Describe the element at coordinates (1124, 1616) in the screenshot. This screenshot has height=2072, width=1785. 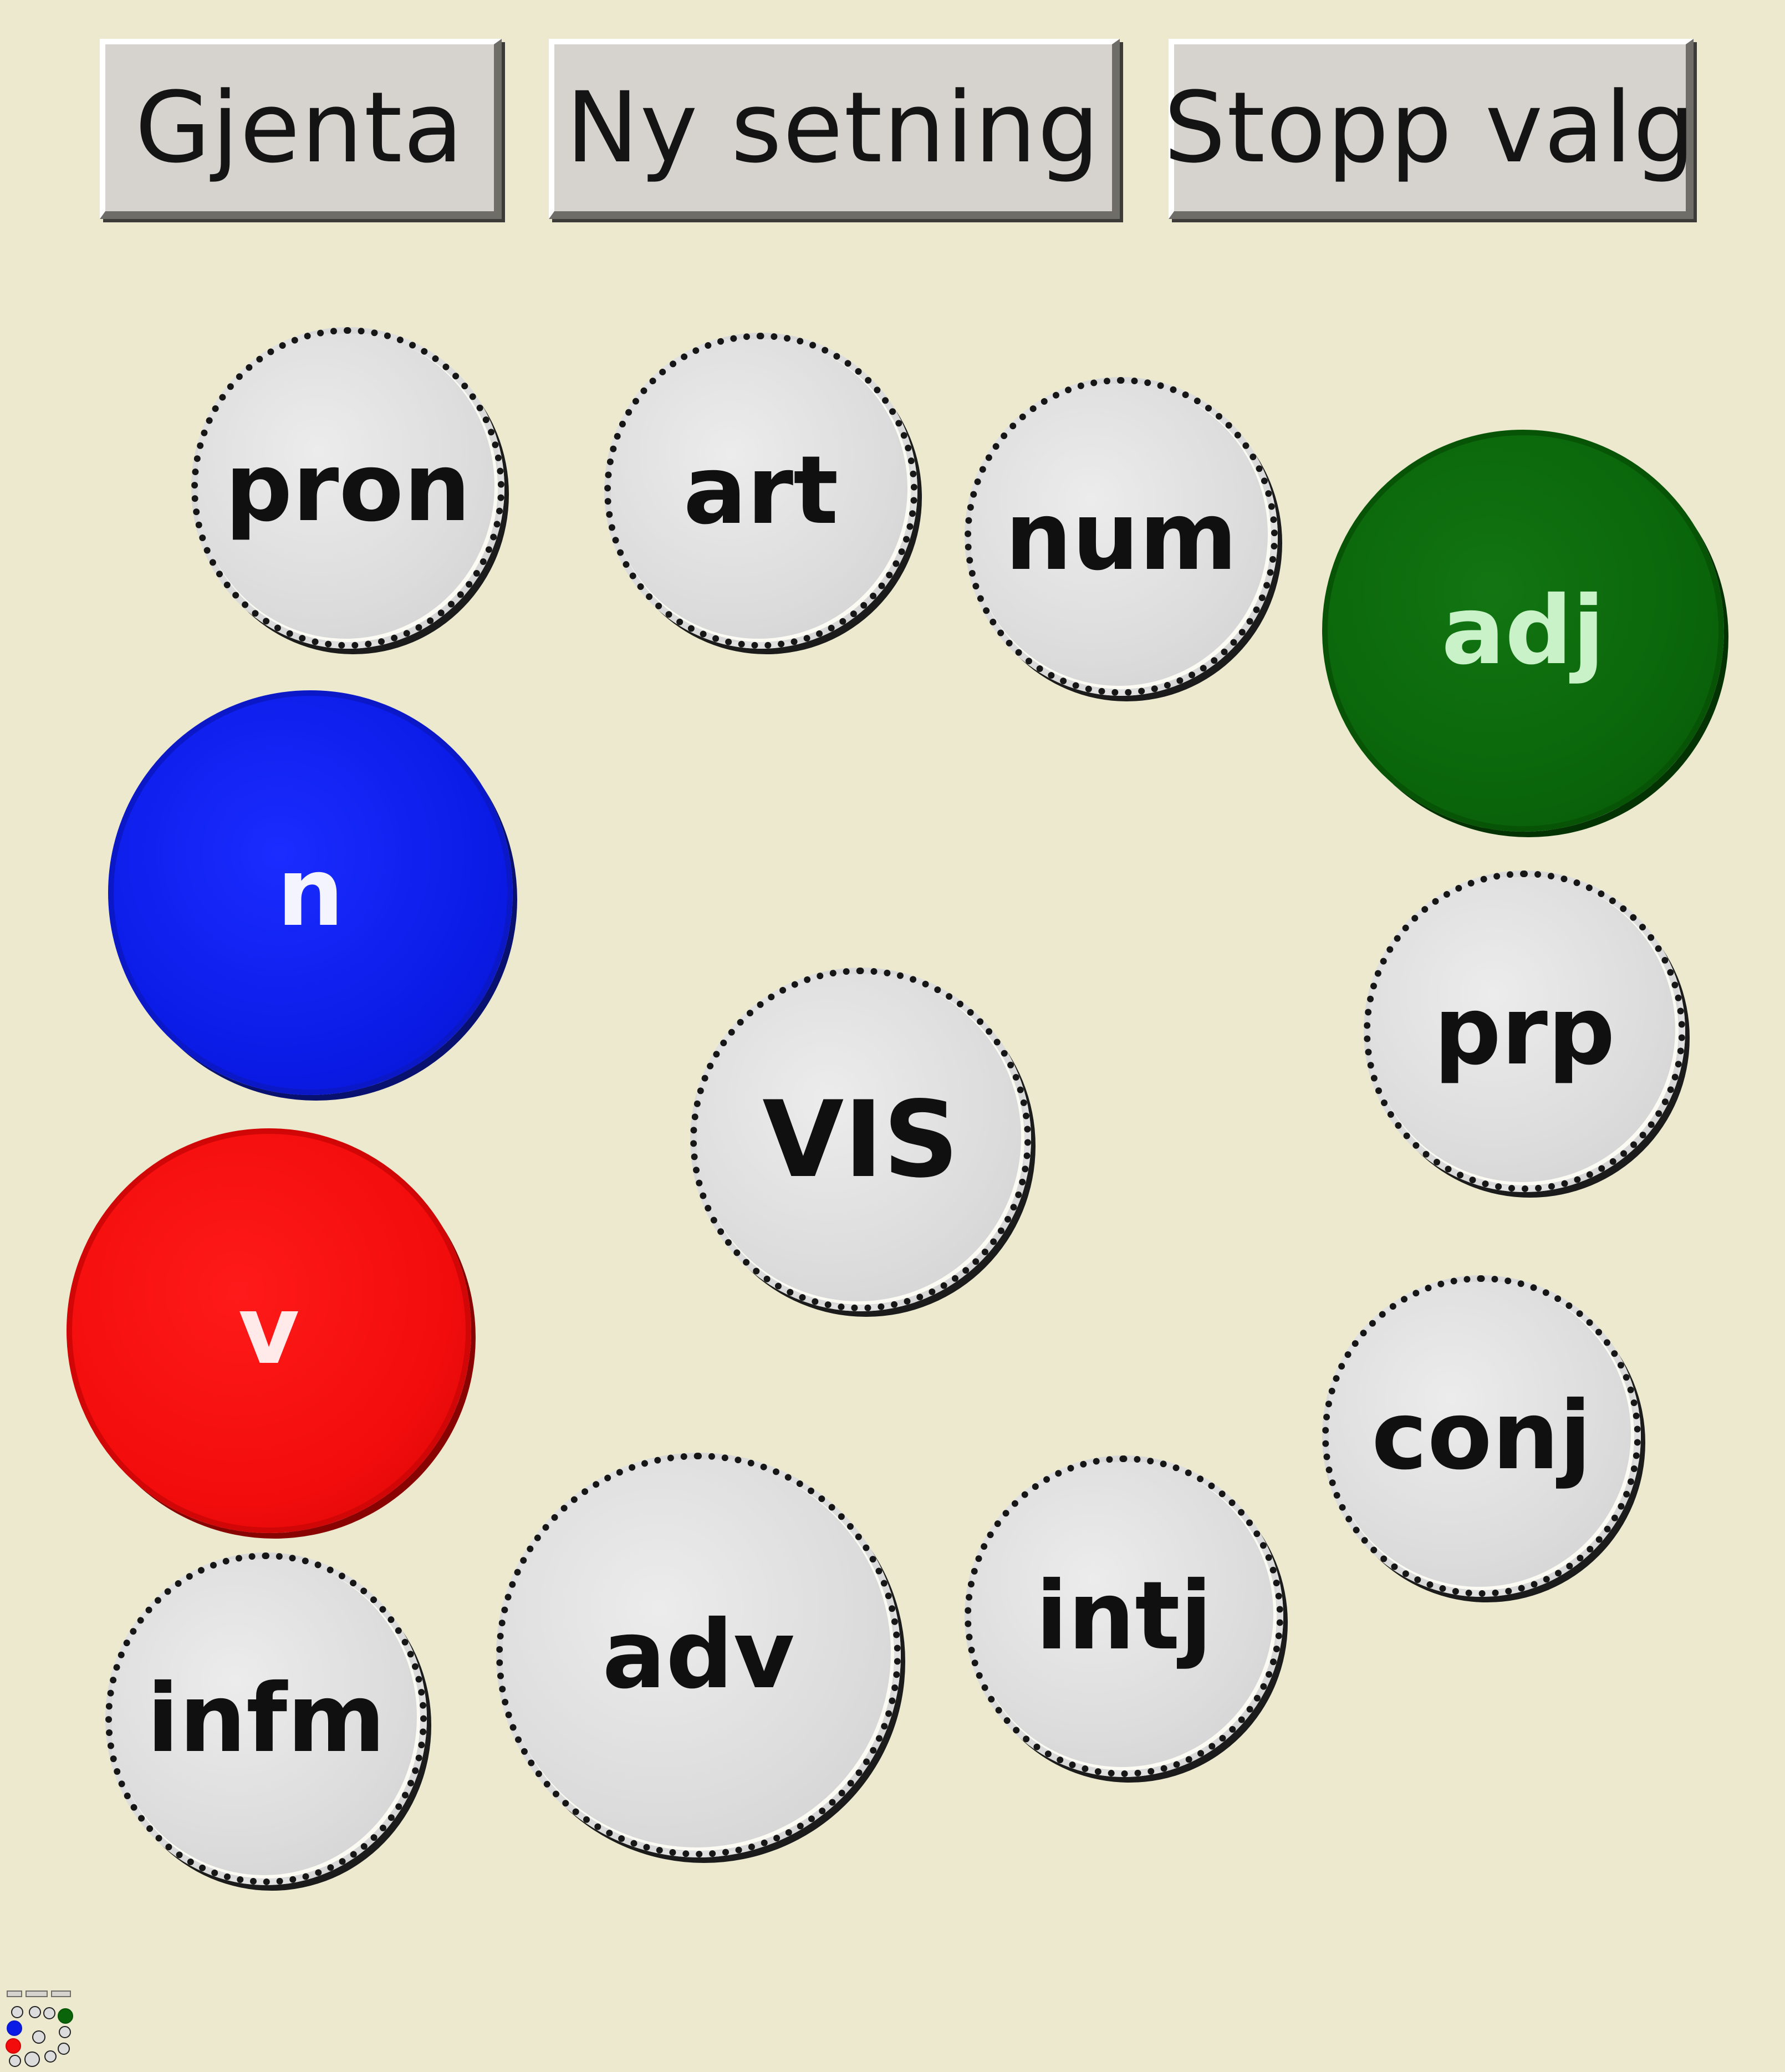
I see `intj-bubble: intj` at that location.